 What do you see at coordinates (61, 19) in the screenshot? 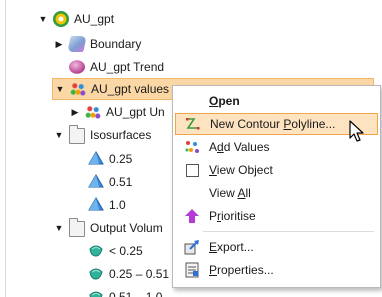
I see `project-icon` at bounding box center [61, 19].